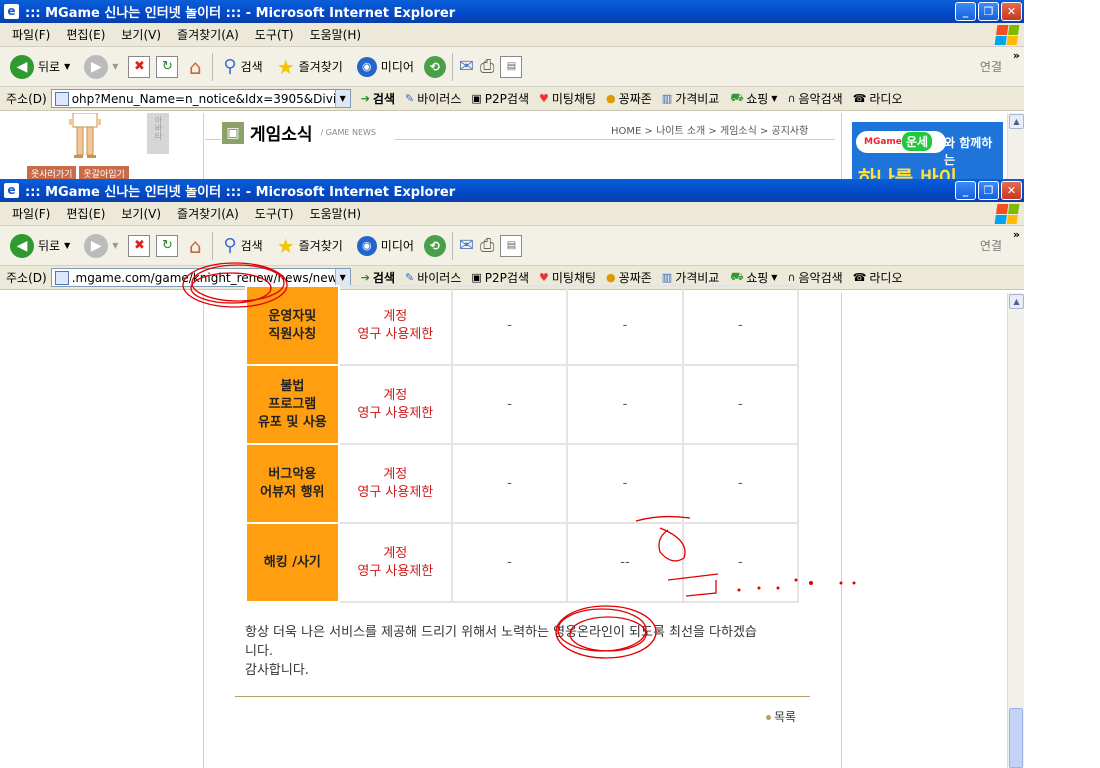  What do you see at coordinates (635, 278) in the screenshot?
I see `link-label: 꽁짜존` at bounding box center [635, 278].